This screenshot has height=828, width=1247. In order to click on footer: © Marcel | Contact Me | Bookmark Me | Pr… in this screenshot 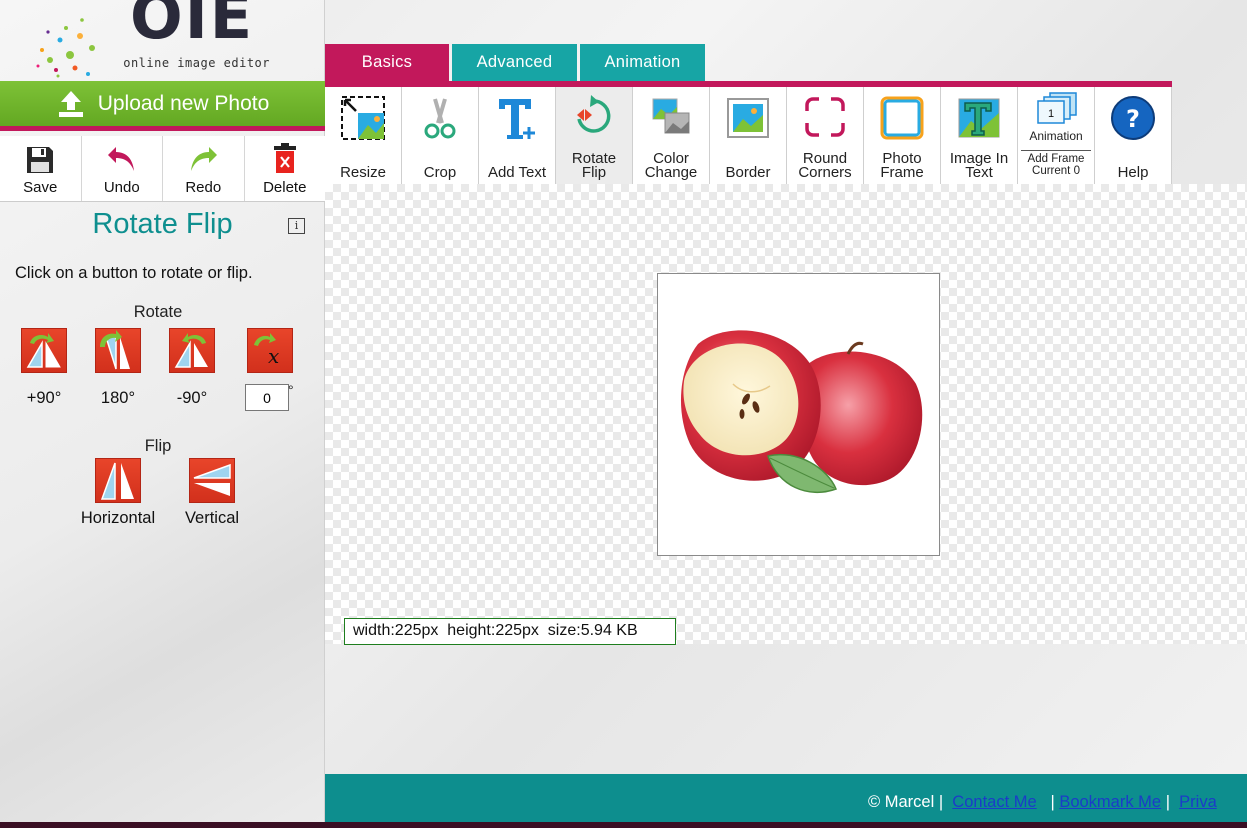, I will do `click(786, 798)`.